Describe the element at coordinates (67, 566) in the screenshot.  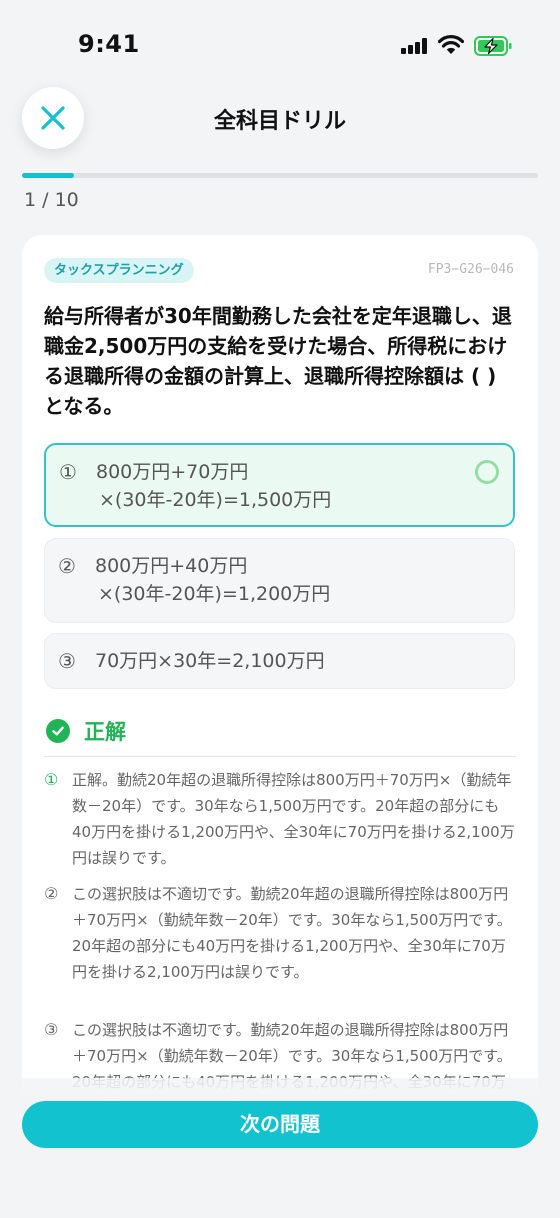
I see `option-number: ②` at that location.